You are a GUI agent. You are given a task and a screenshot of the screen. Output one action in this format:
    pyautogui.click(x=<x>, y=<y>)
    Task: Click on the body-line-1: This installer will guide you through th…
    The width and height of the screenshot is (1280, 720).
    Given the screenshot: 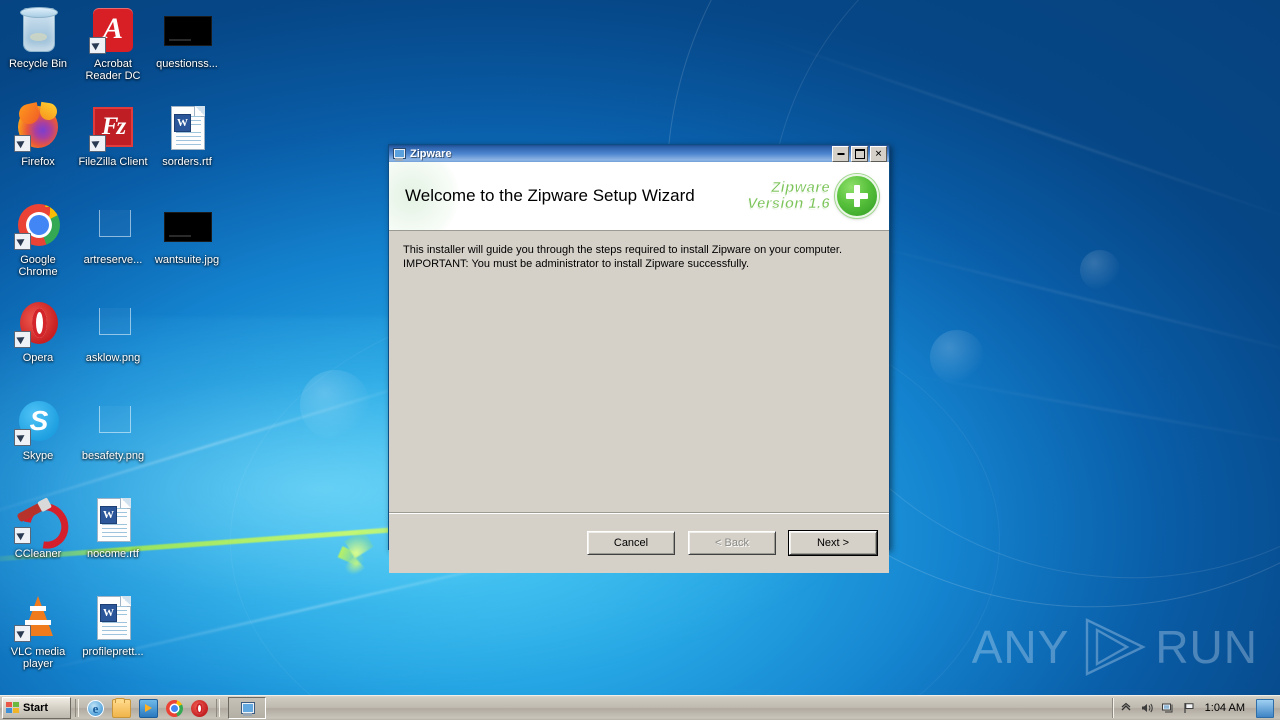 What is the action you would take?
    pyautogui.click(x=623, y=250)
    